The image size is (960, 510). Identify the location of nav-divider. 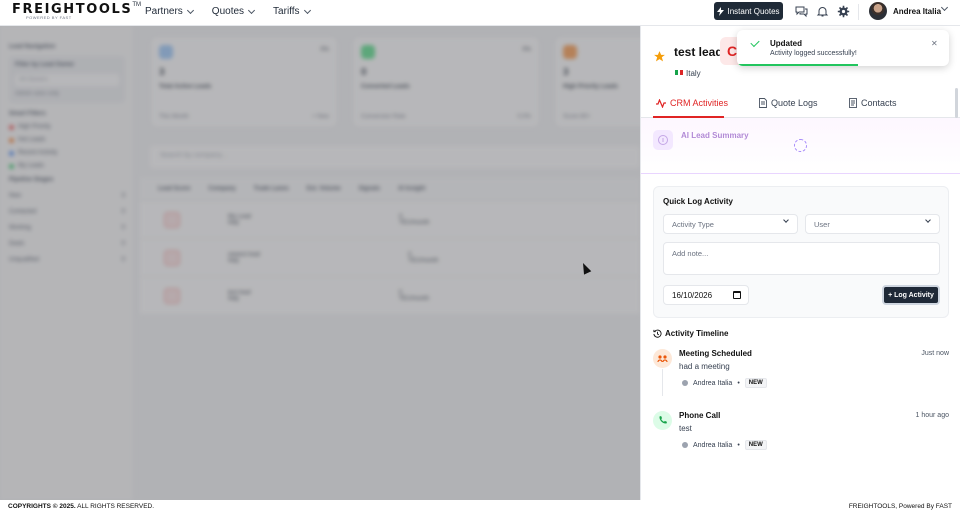
(858, 12).